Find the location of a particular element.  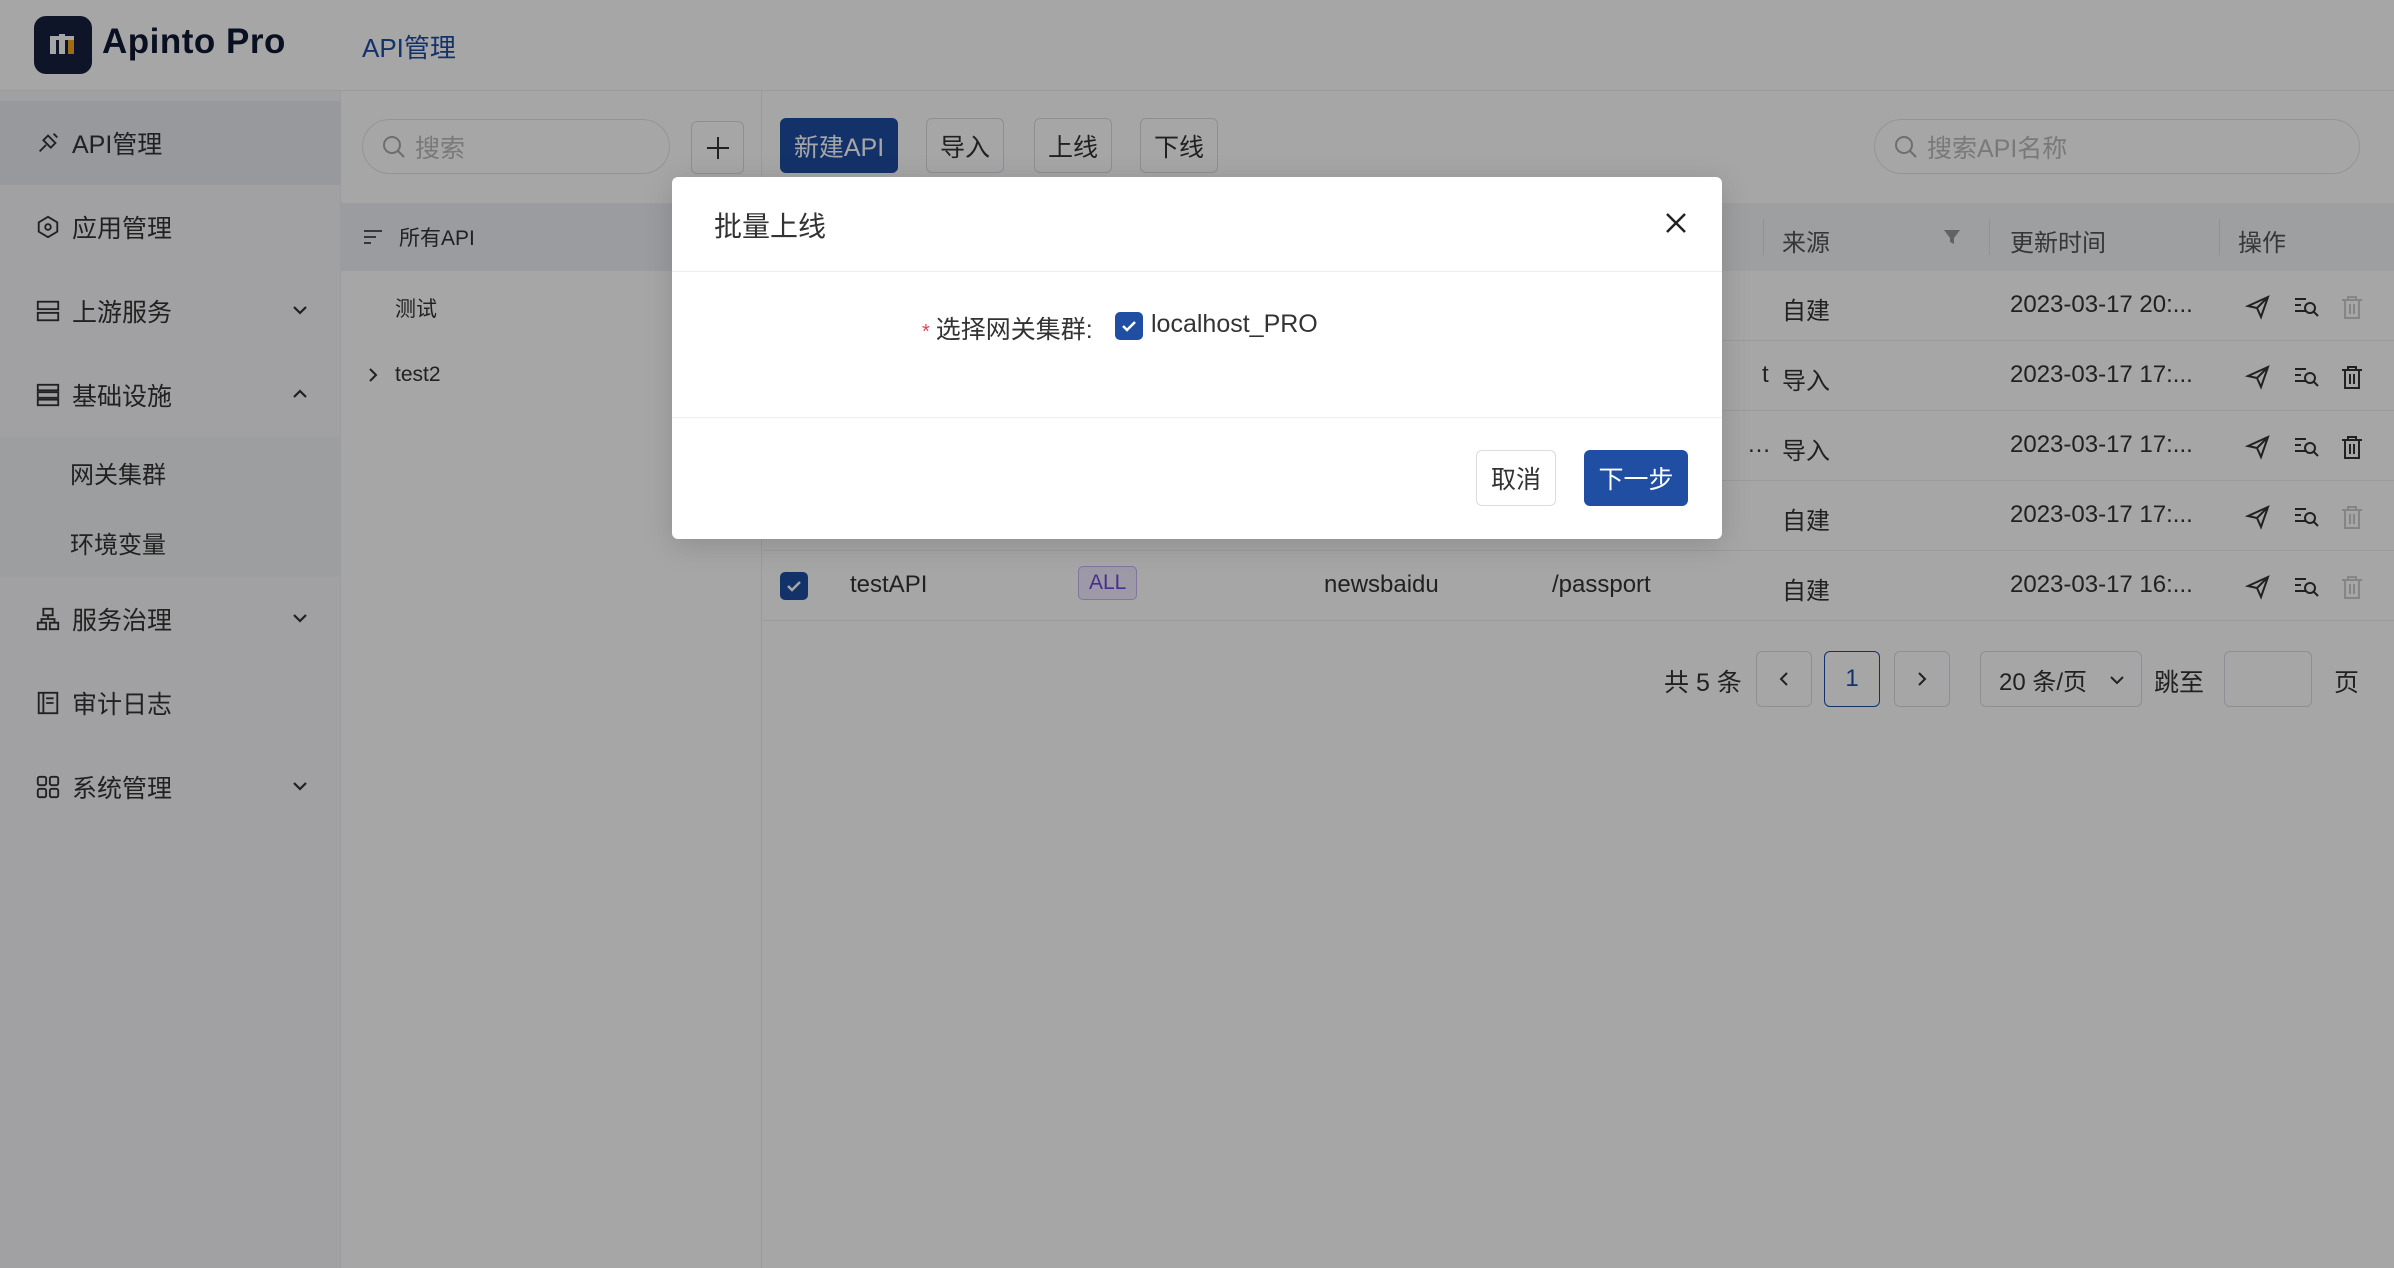

field-label-text: 选择网关集群: is located at coordinates (1014, 330).